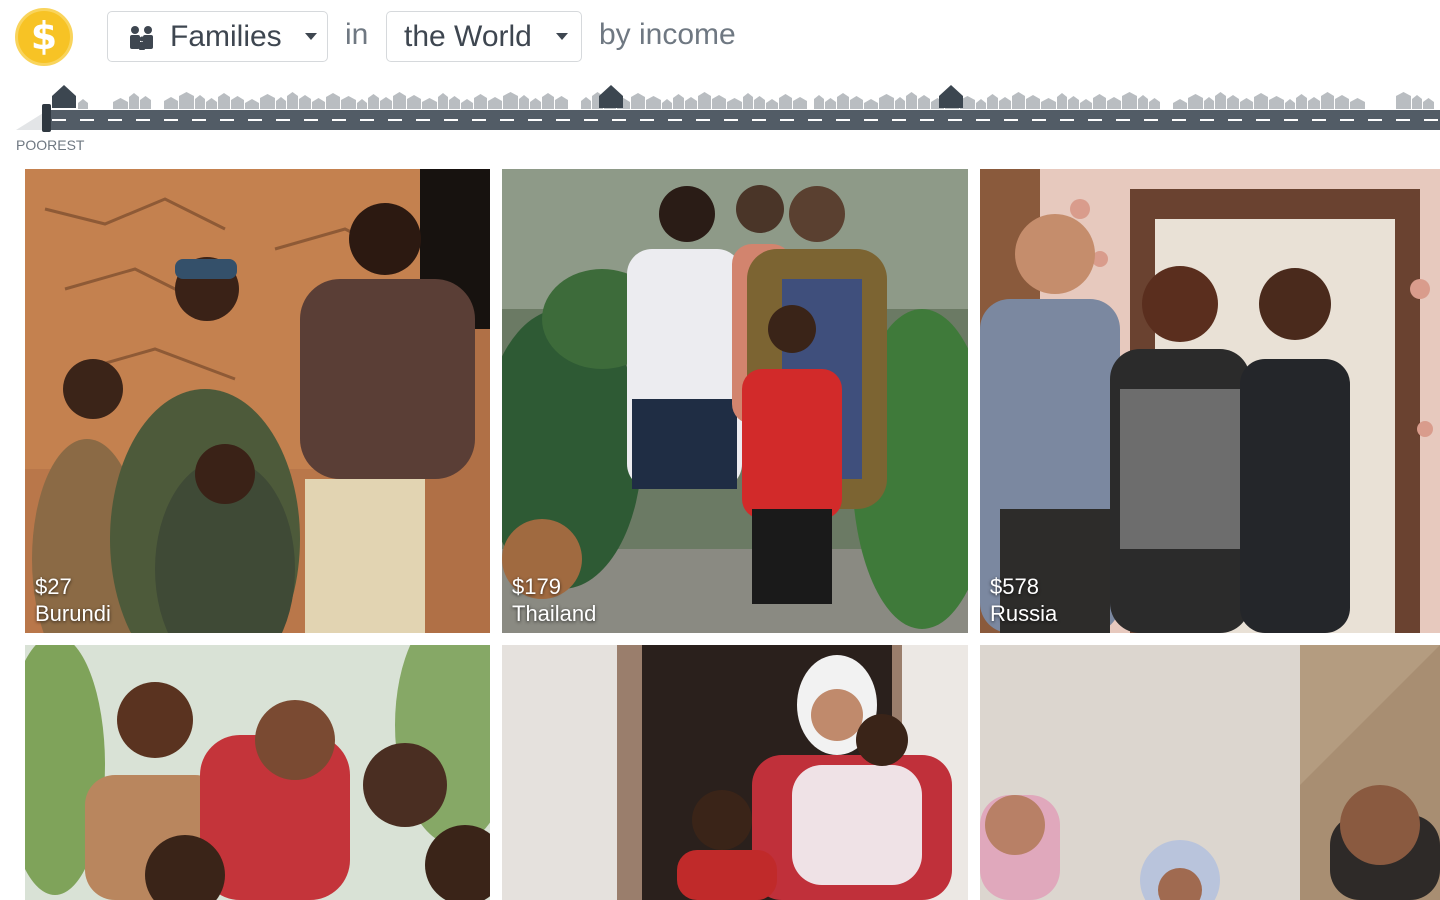 This screenshot has width=1440, height=900. Describe the element at coordinates (1023, 600) in the screenshot. I see `card-caption: $578 Russia` at that location.